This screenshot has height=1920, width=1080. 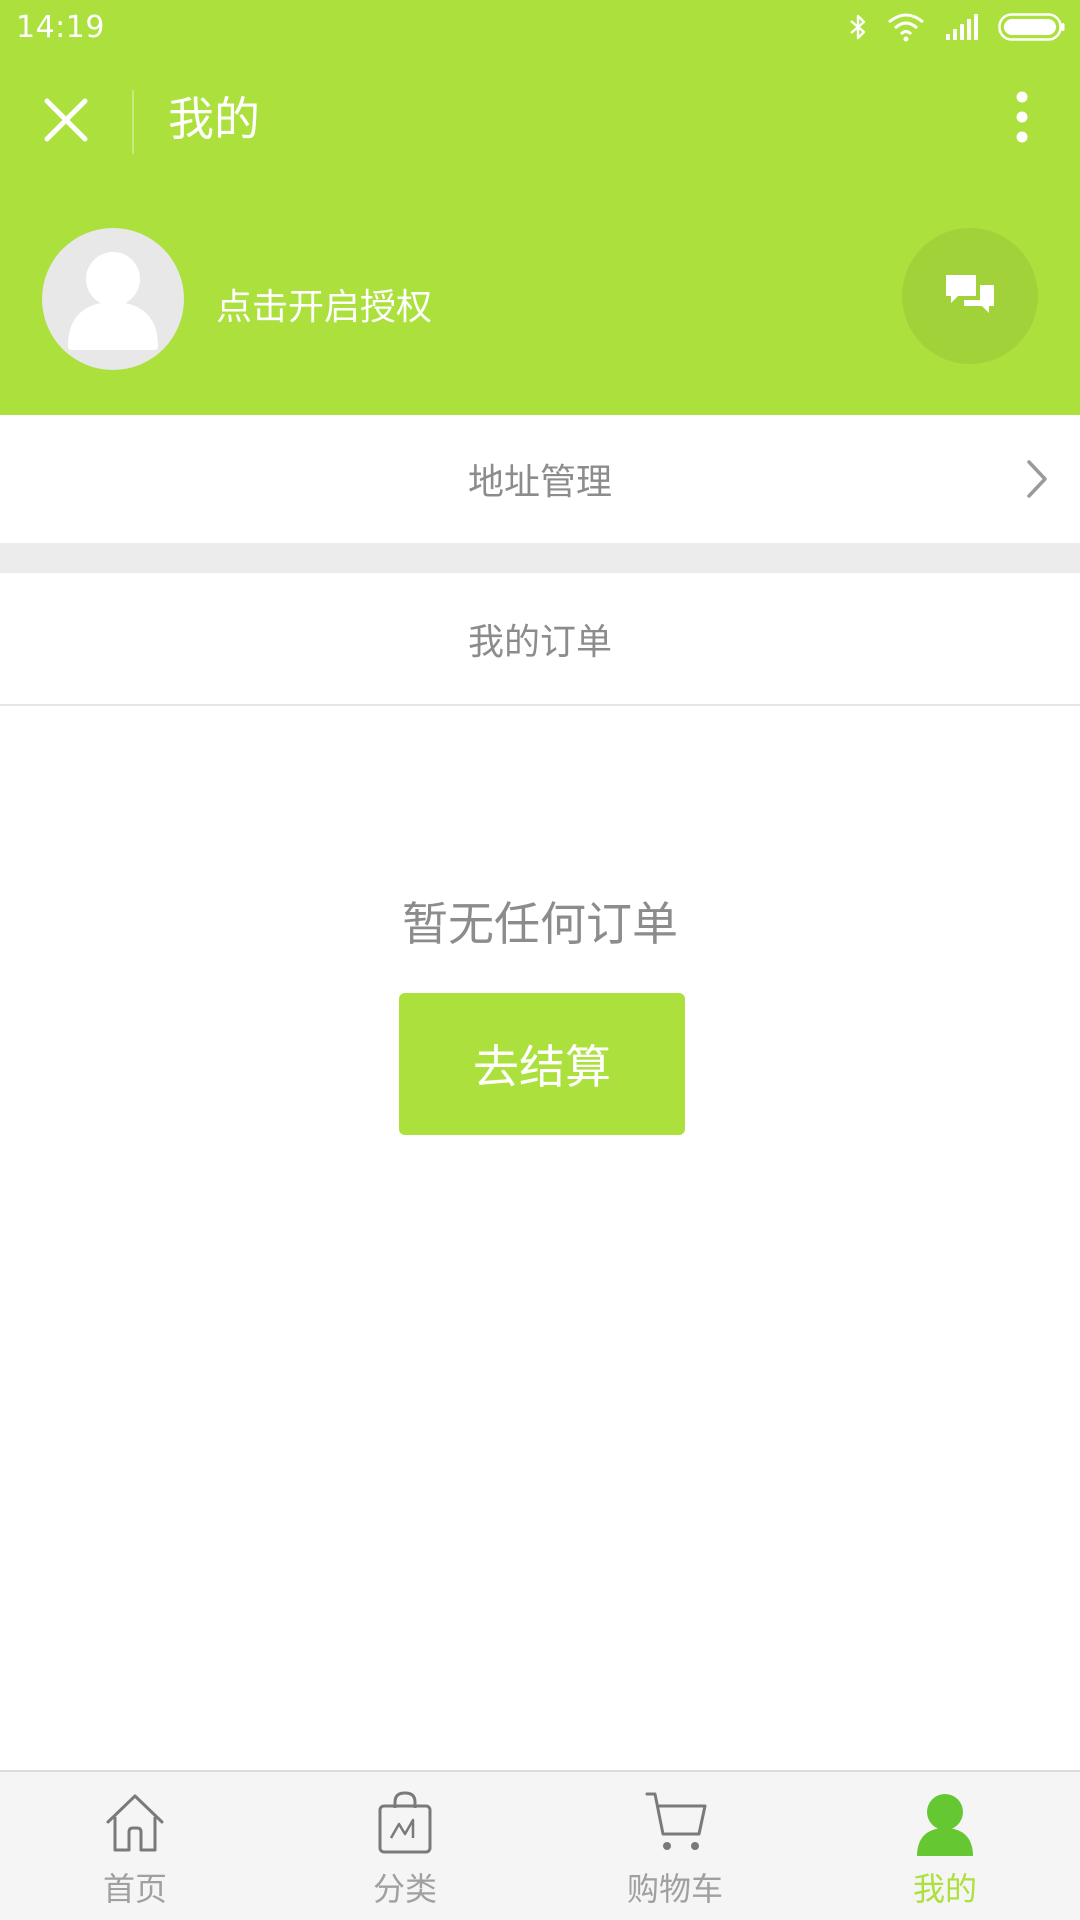 I want to click on shopping-bag-icon, so click(x=405, y=1823).